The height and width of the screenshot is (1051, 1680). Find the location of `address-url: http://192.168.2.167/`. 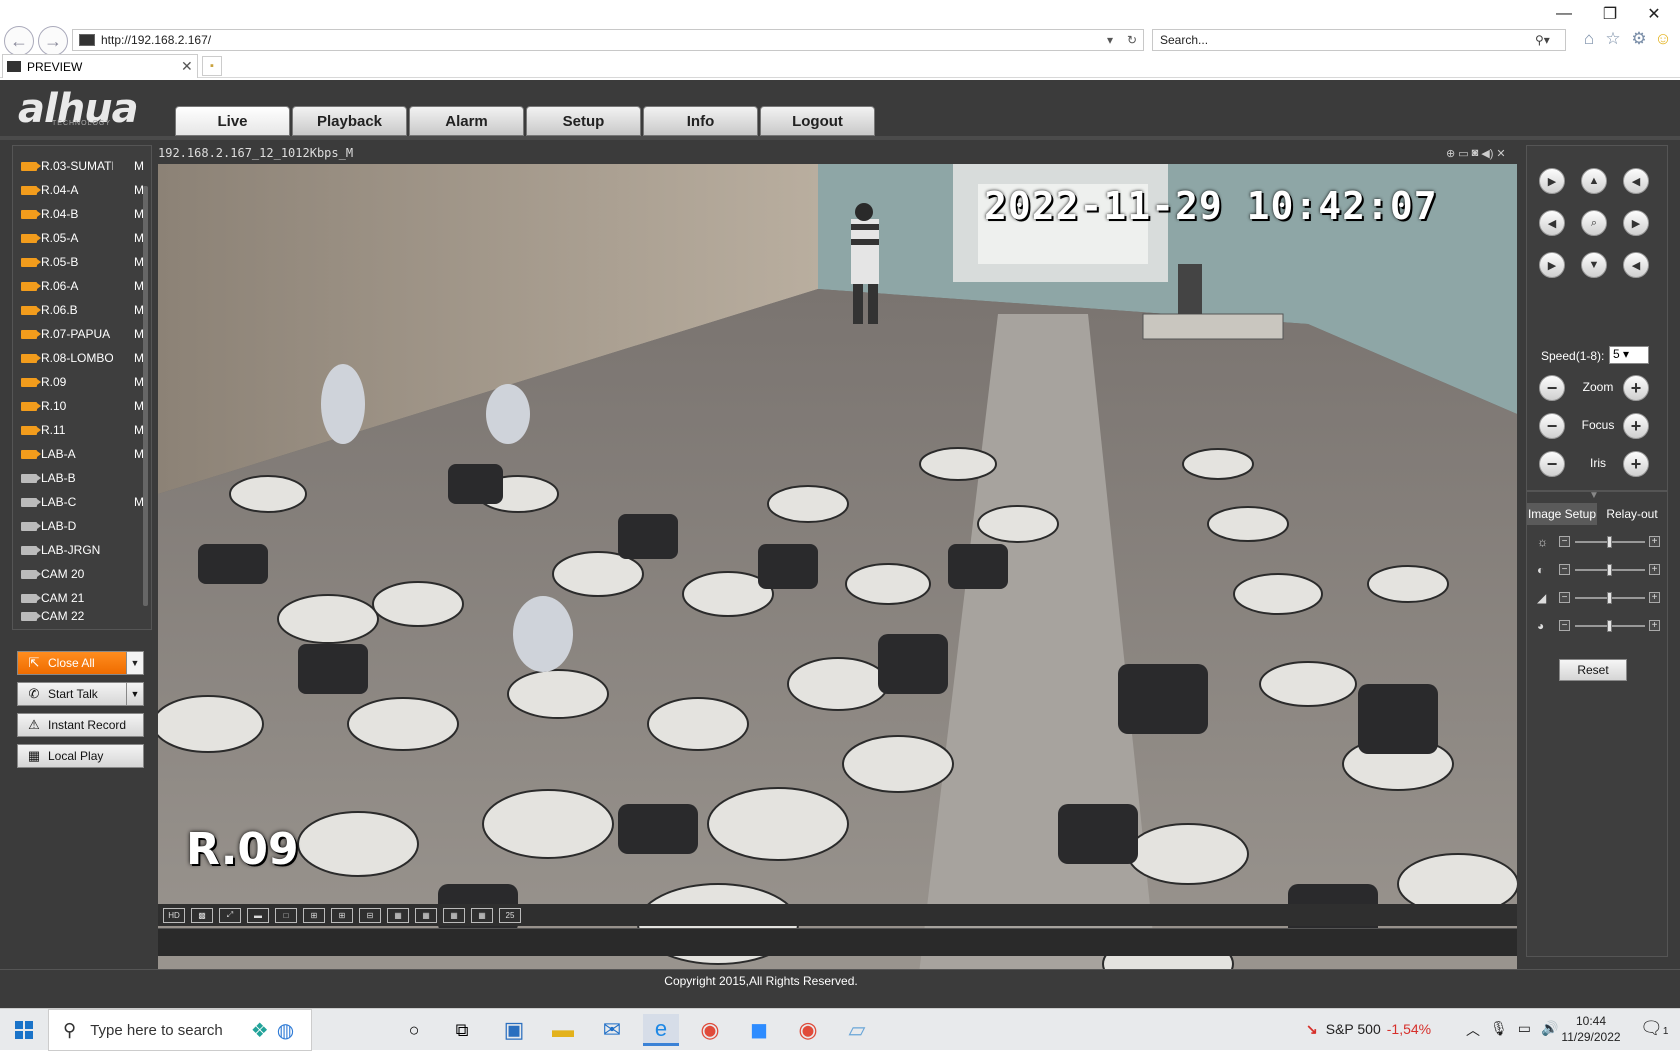

address-url: http://192.168.2.167/ is located at coordinates (600, 40).